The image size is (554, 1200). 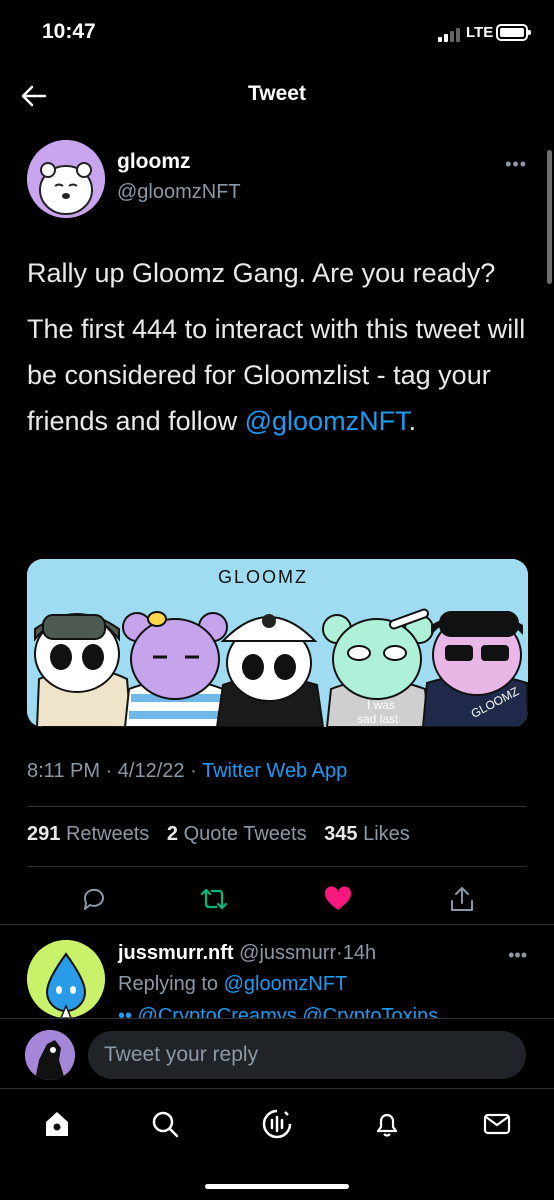 I want to click on tweet-stats: 291 Retweets 2 Quote Tweets 345 Likes, so click(x=224, y=834).